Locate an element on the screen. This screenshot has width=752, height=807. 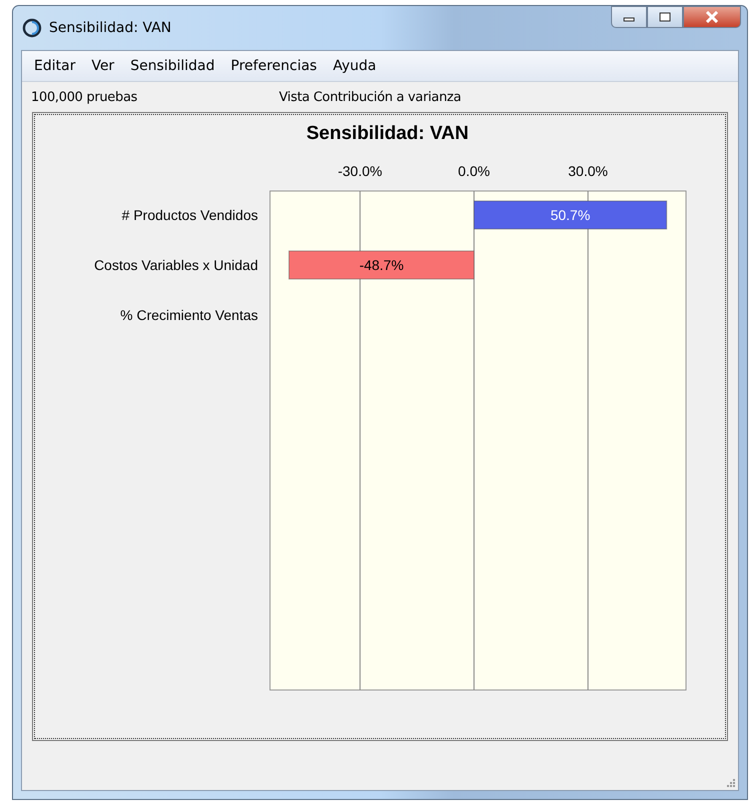
menu-item: Preferencias is located at coordinates (273, 66).